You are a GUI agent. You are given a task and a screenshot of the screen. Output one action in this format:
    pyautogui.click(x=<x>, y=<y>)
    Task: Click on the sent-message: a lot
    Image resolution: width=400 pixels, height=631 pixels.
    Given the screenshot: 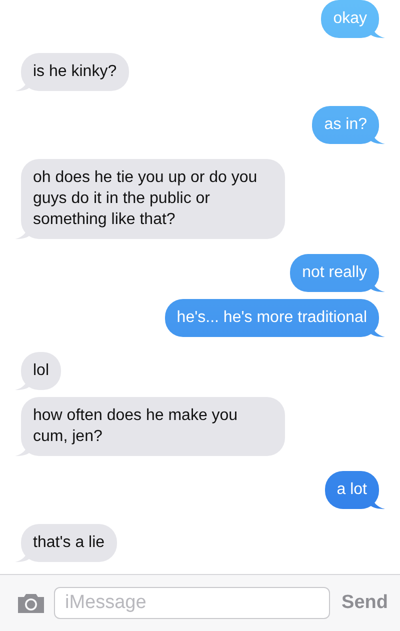 What is the action you would take?
    pyautogui.click(x=351, y=490)
    